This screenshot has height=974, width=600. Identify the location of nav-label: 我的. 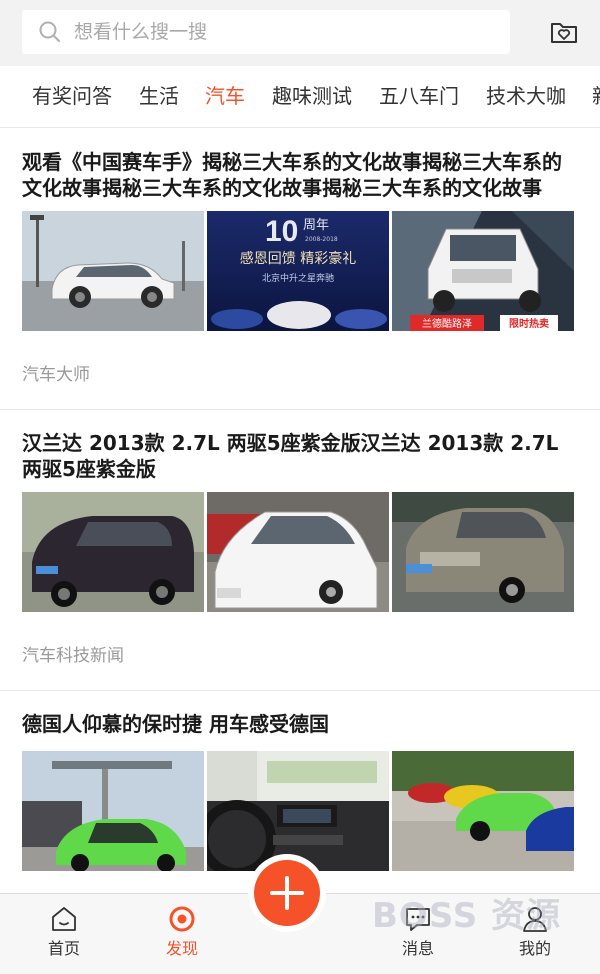
(534, 948).